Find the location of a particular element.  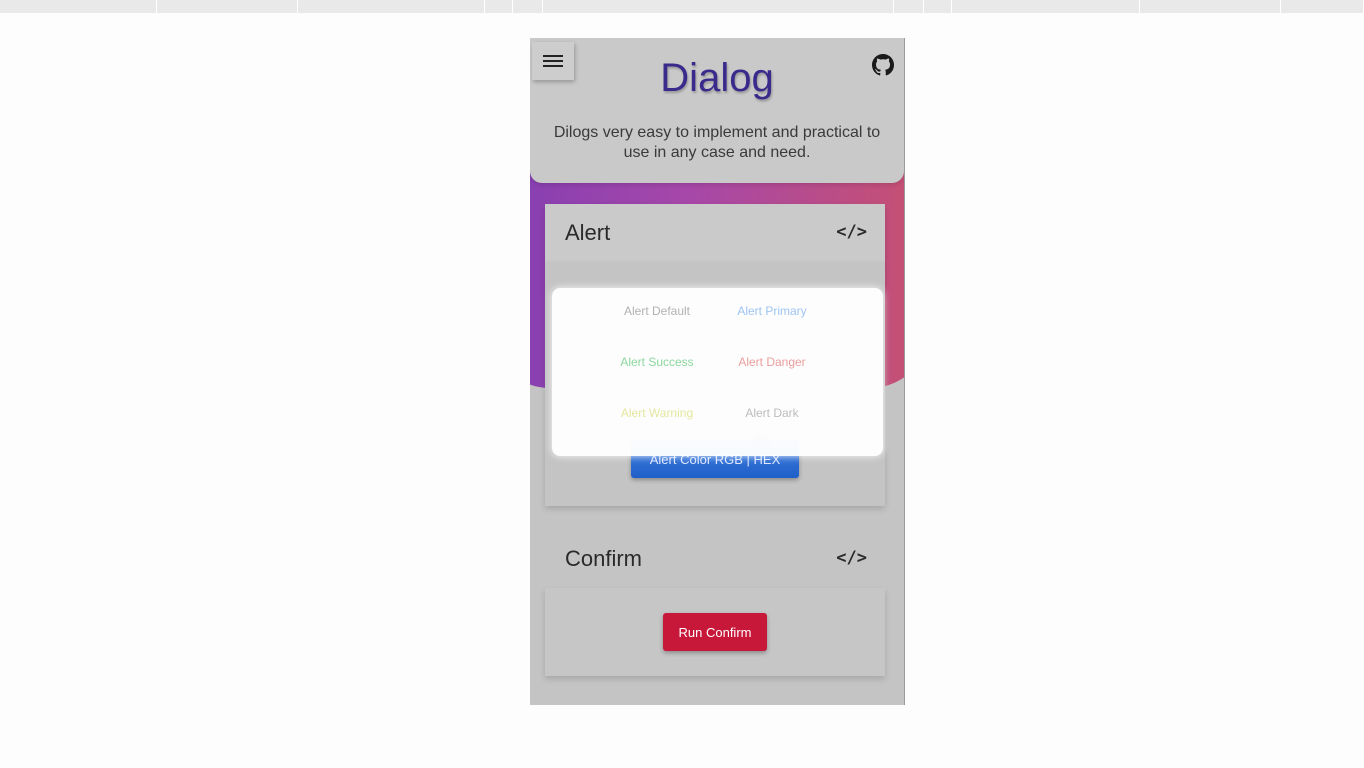

alert-warning-option: Alert Warning is located at coordinates (657, 413).